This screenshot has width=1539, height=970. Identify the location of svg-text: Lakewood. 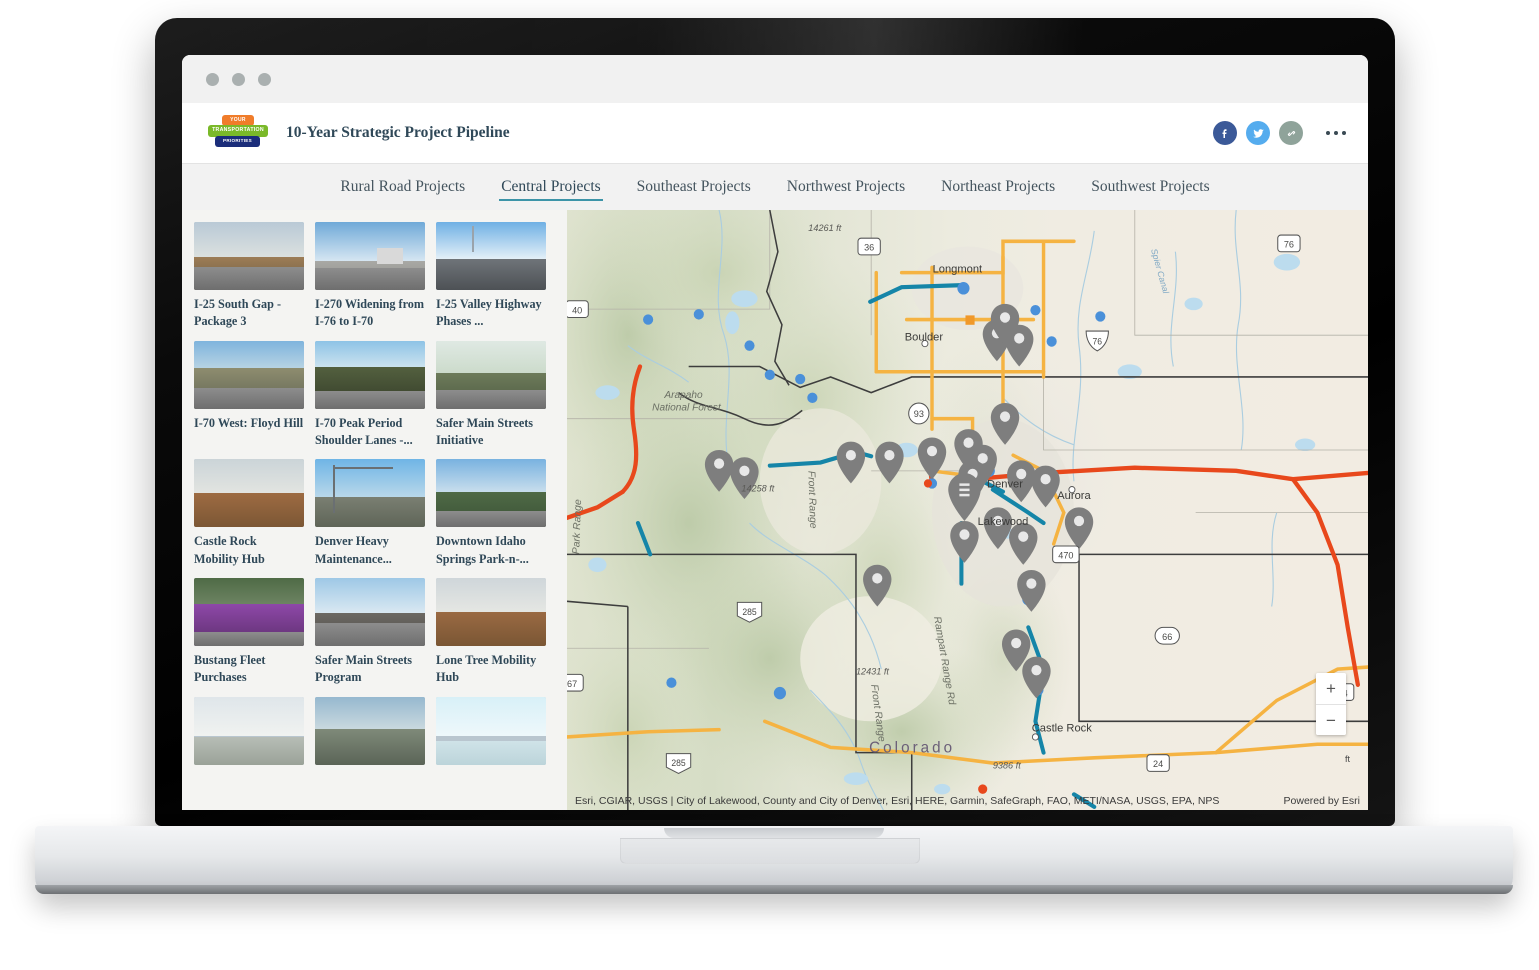
(1003, 522).